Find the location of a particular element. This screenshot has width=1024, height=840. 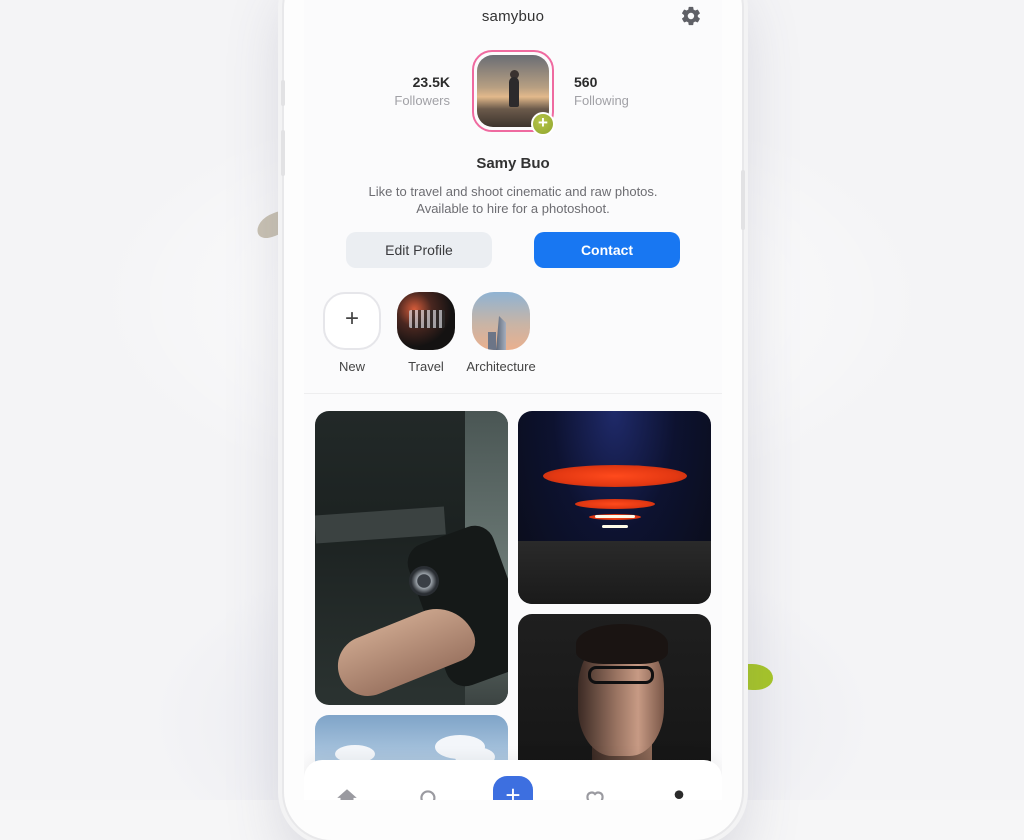

add-story-badge: + is located at coordinates (543, 124).